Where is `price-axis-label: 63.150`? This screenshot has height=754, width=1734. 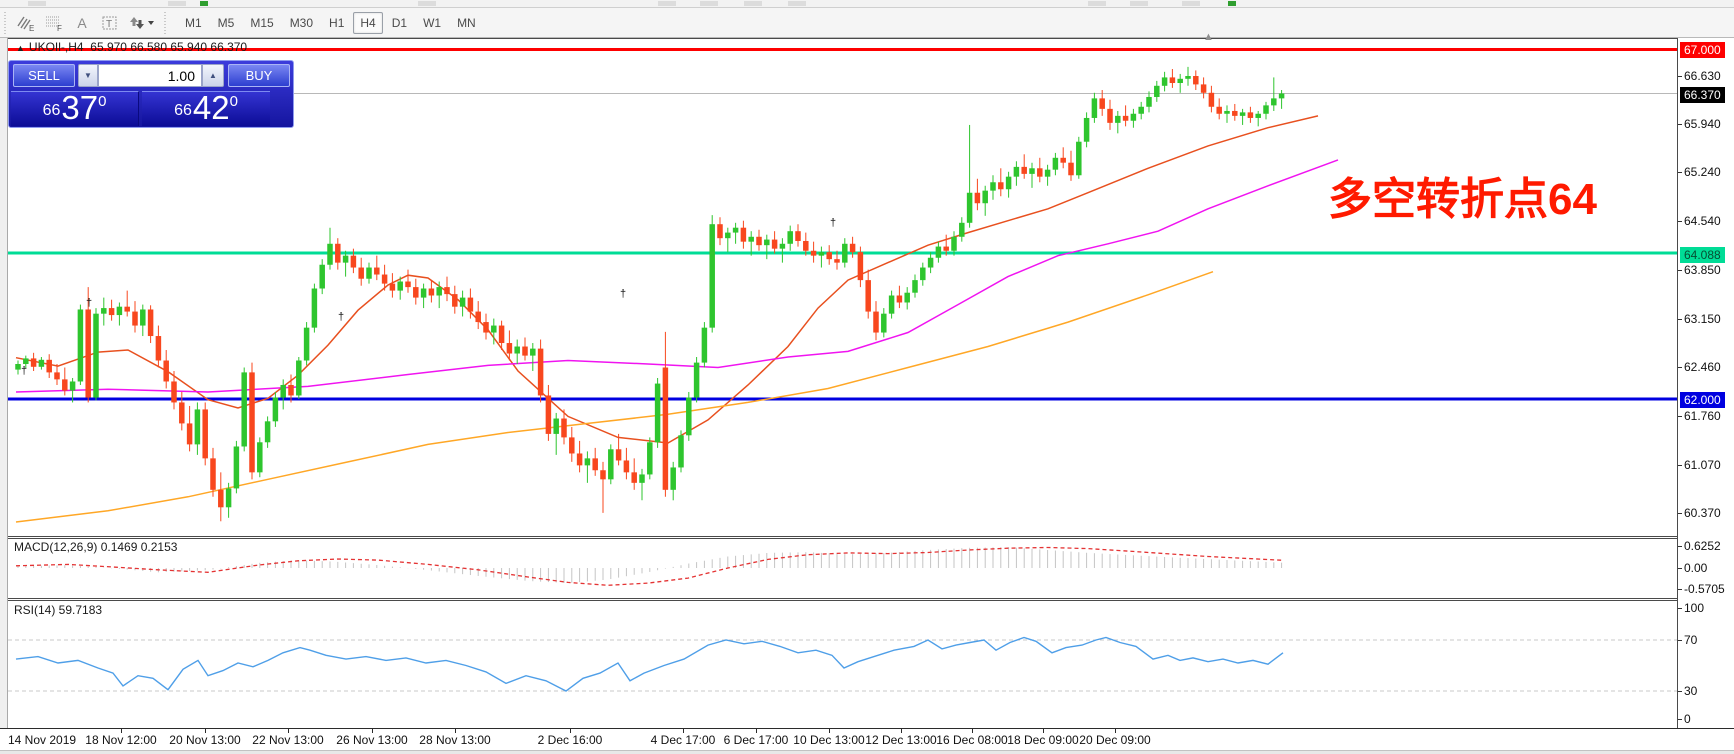
price-axis-label: 63.150 is located at coordinates (1702, 319).